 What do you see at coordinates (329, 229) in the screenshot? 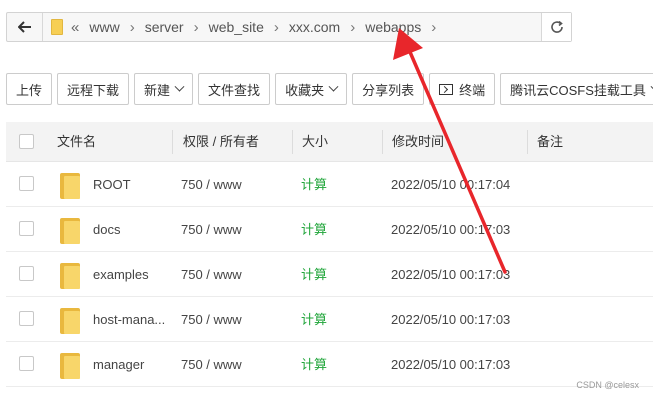
I see `table-row: docs 750 / www 计算 2022/05/10 00:17:03` at bounding box center [329, 229].